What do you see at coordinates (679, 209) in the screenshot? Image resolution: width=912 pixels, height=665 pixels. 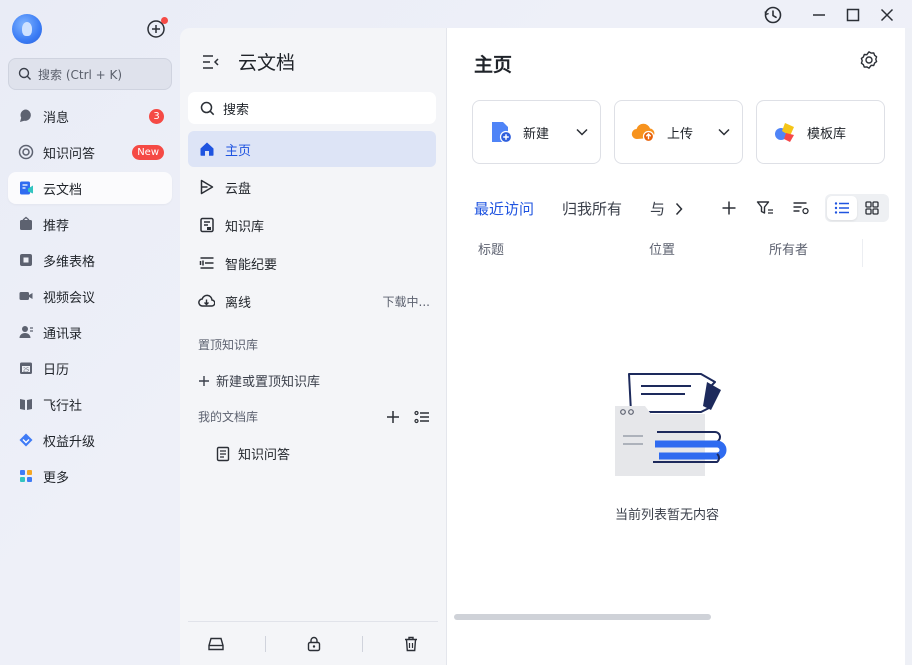 I see `chevron-right-icon` at bounding box center [679, 209].